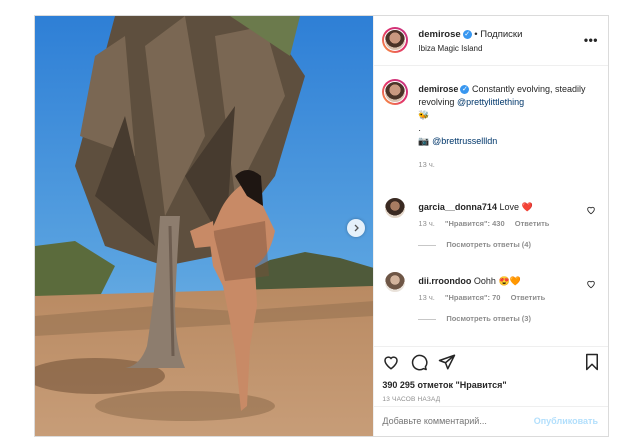 The image size is (620, 448). I want to click on likes-count: 390 295 отметок "Нравится", so click(444, 385).